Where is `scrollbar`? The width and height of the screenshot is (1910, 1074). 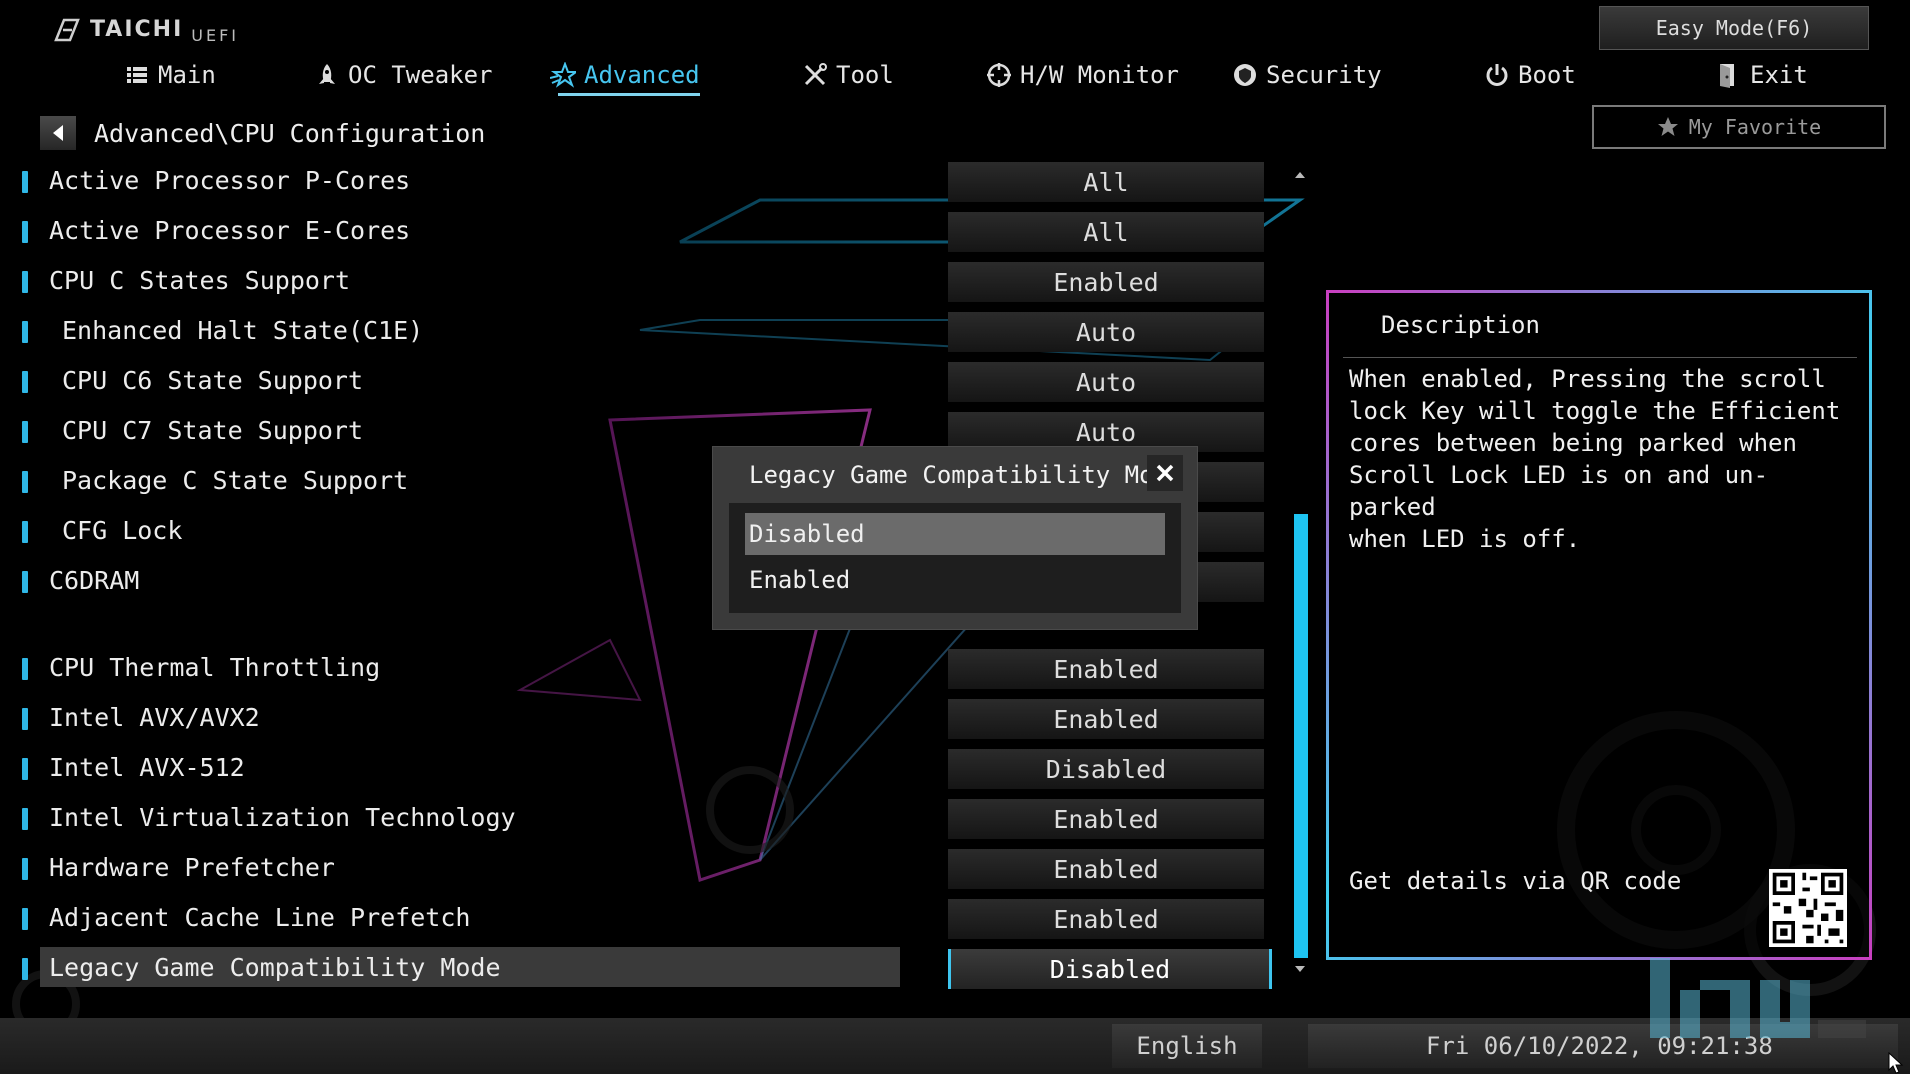 scrollbar is located at coordinates (1301, 573).